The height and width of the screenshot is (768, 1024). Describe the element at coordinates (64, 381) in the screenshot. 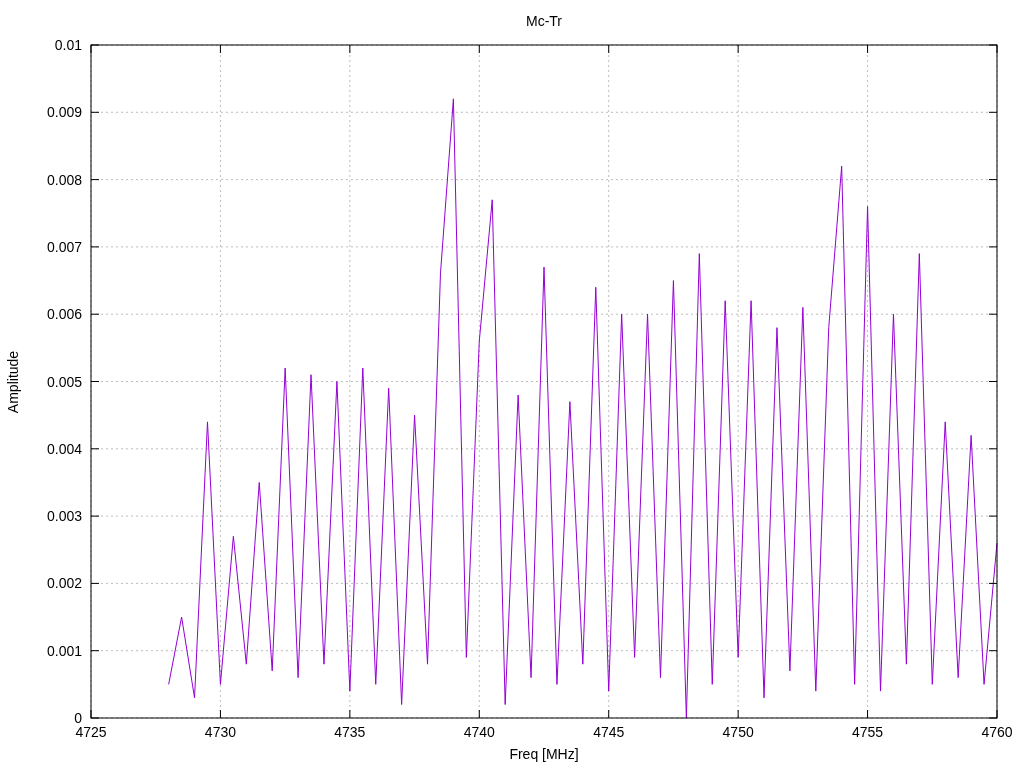

I see `y-tick-label: 0.005` at that location.